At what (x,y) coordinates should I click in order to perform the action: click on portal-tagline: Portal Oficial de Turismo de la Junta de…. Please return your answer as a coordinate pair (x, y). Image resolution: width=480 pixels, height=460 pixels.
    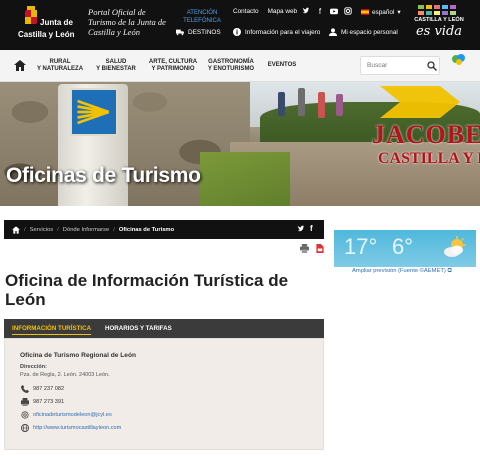
    Looking at the image, I should click on (127, 22).